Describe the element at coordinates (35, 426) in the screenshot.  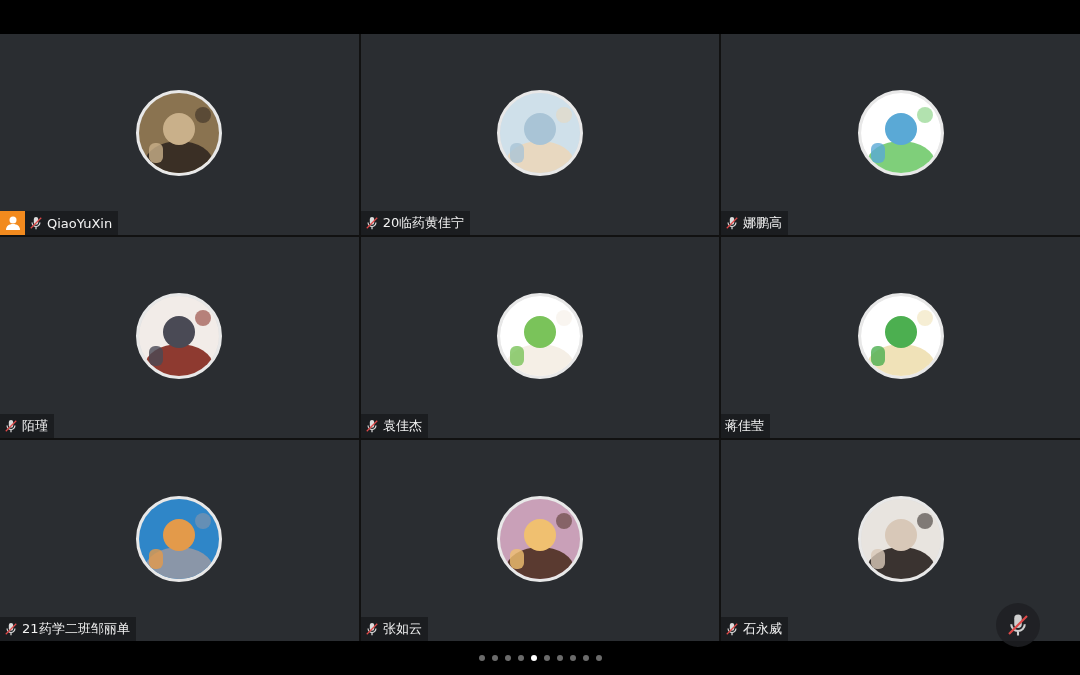
I see `participant-name: 陌瑾` at that location.